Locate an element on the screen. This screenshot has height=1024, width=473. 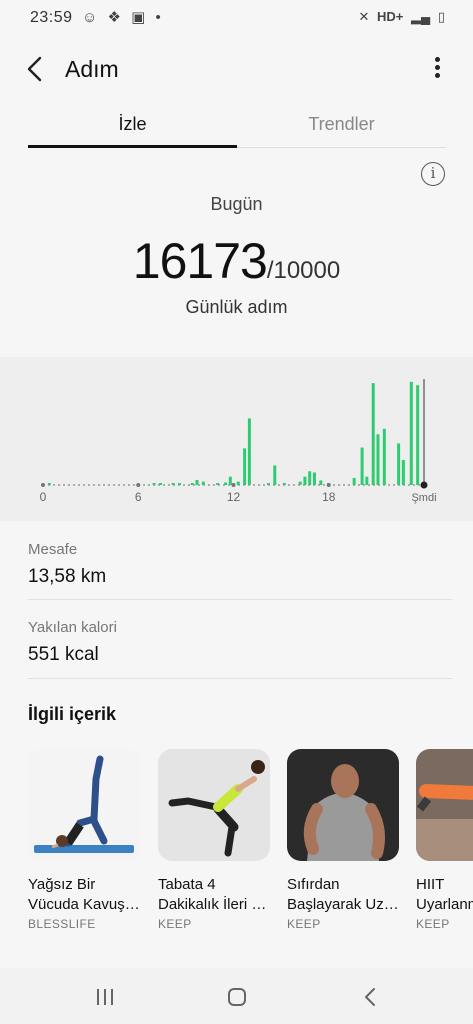
recent-apps-icon is located at coordinates (105, 997).